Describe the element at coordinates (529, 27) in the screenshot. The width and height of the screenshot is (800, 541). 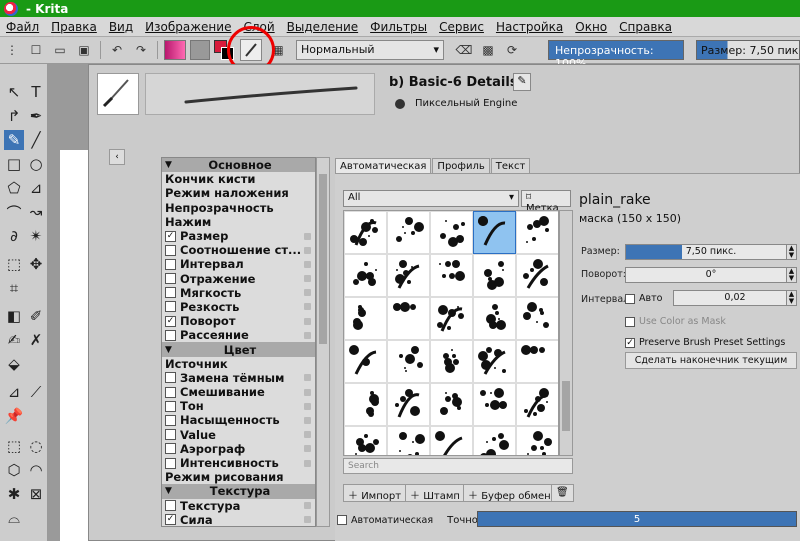
I see `menu-item: Настройка` at that location.